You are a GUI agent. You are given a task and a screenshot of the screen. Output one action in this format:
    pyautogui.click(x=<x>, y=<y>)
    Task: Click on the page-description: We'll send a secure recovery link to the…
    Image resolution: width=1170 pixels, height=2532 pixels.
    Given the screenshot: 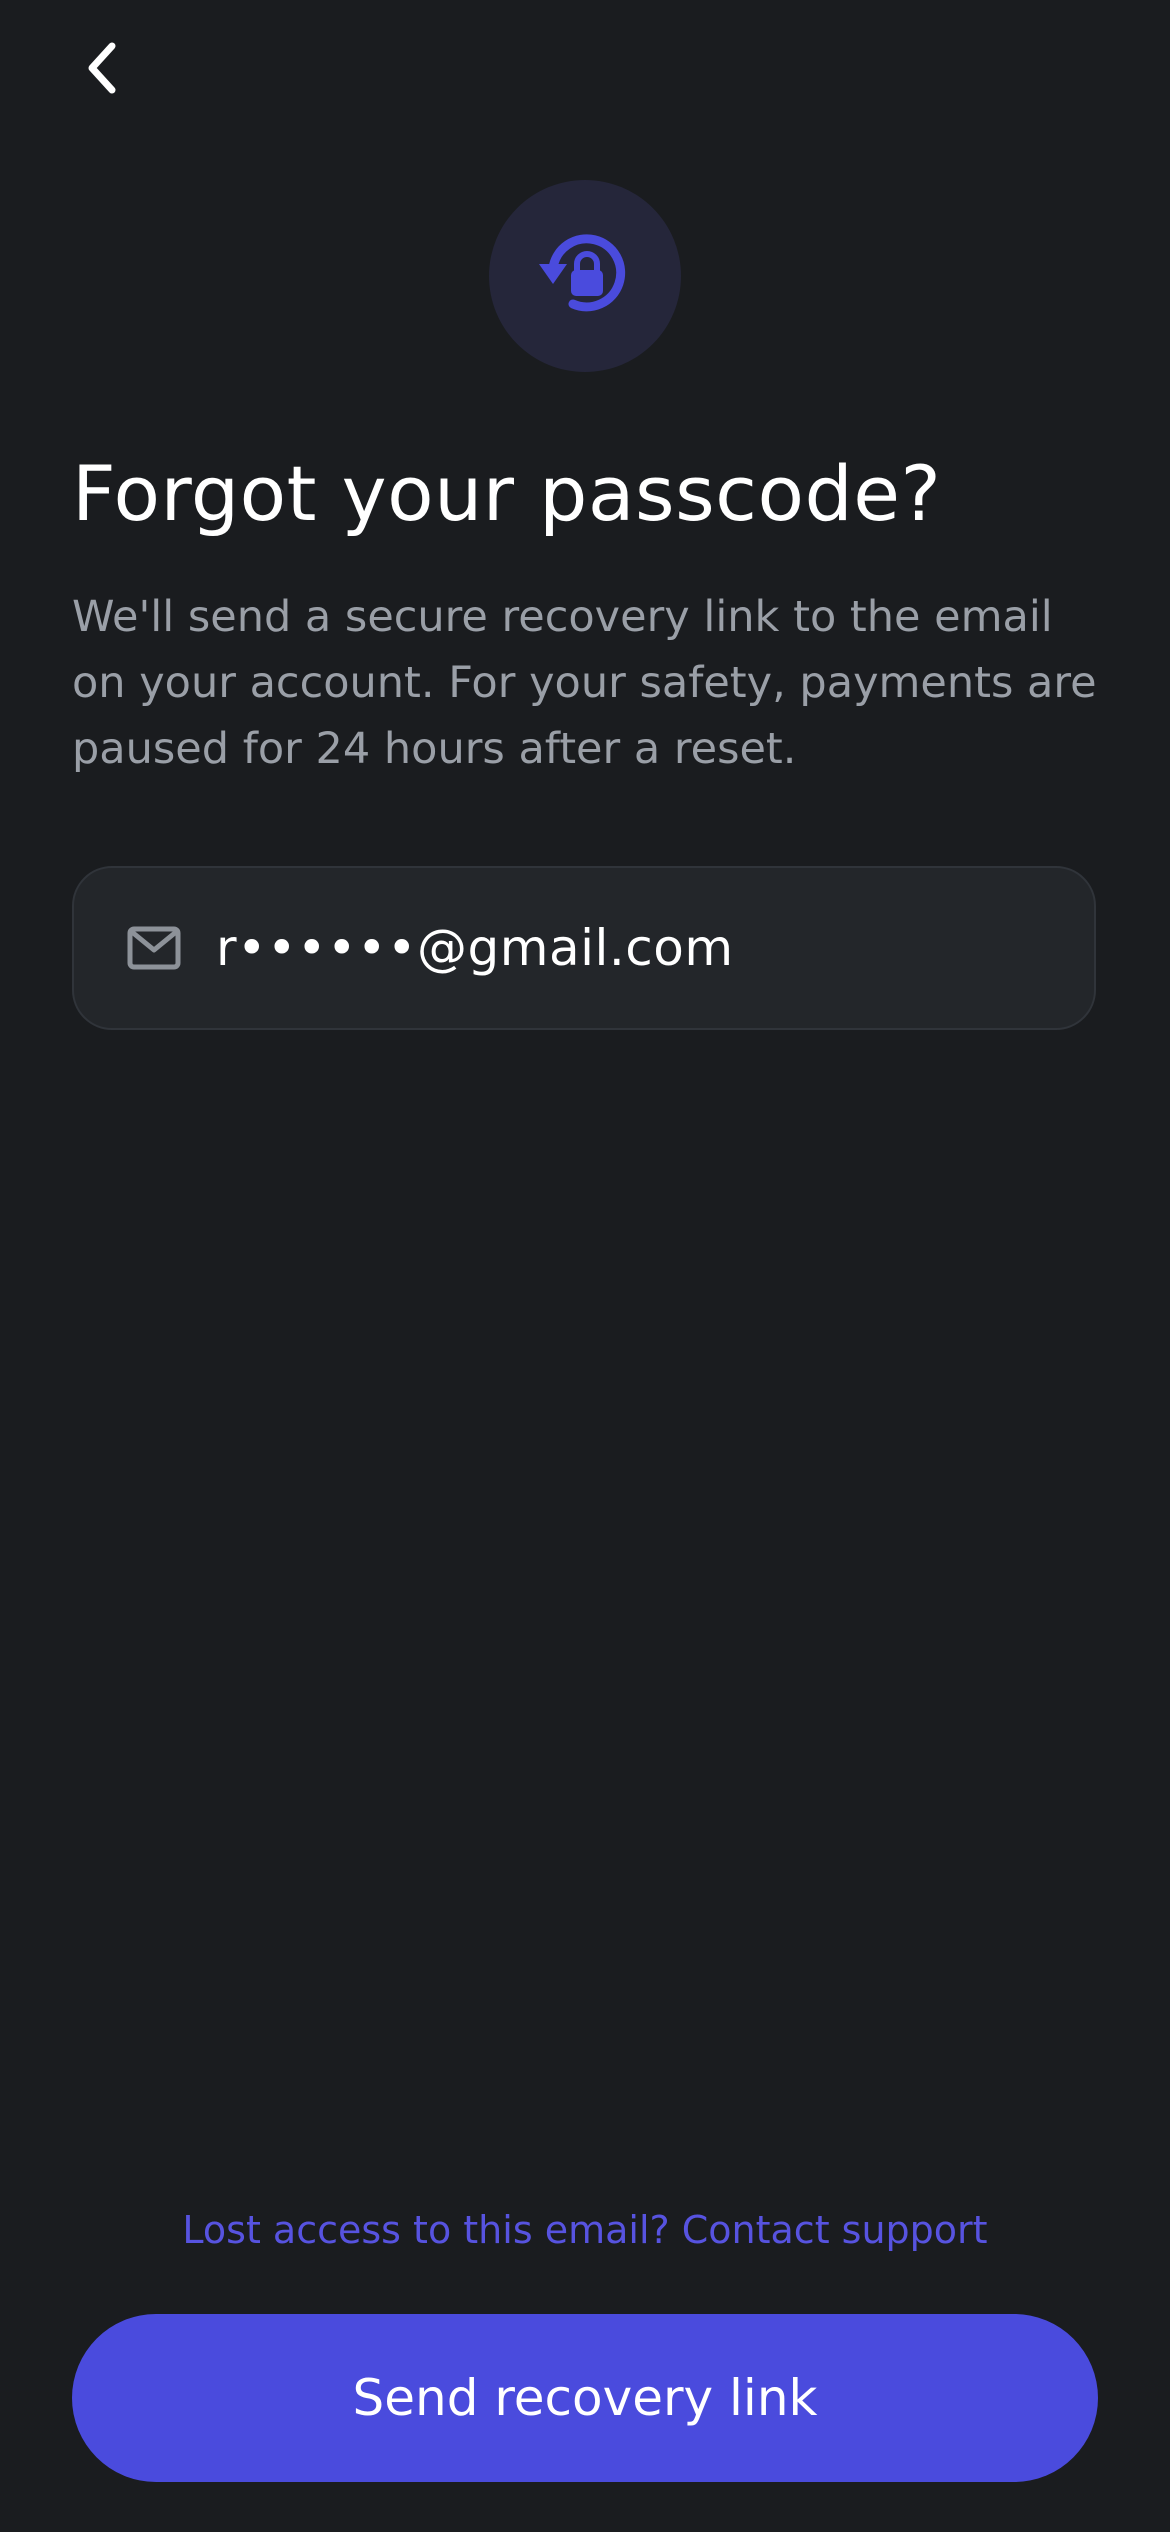 What is the action you would take?
    pyautogui.click(x=584, y=683)
    